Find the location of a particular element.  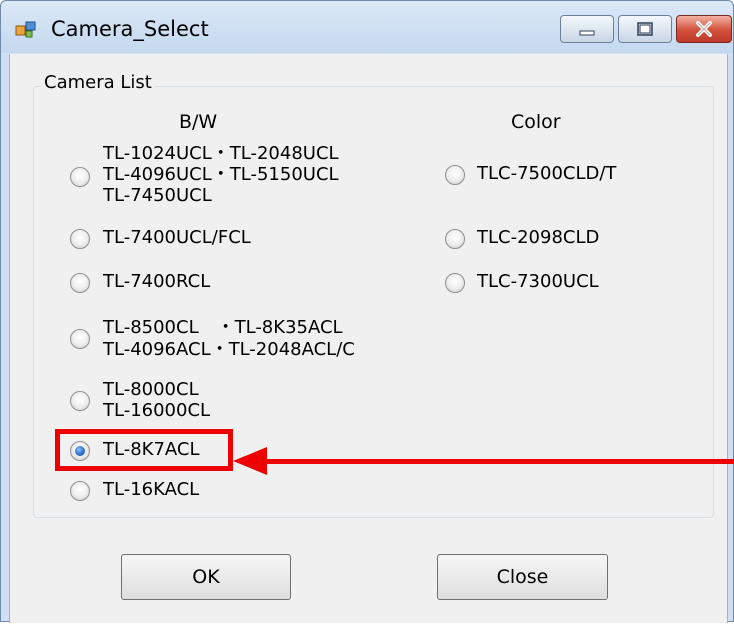

minimize-button is located at coordinates (587, 29).